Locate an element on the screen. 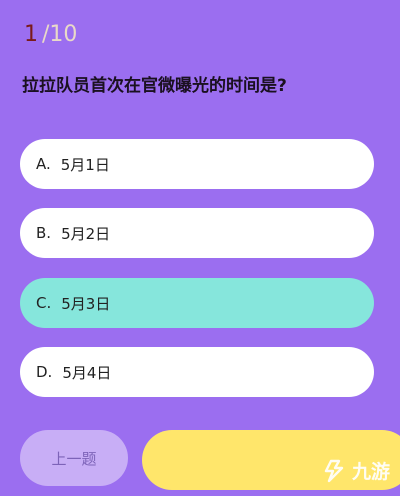 This screenshot has height=496, width=400. option-c: C. 5月3日 is located at coordinates (197, 303).